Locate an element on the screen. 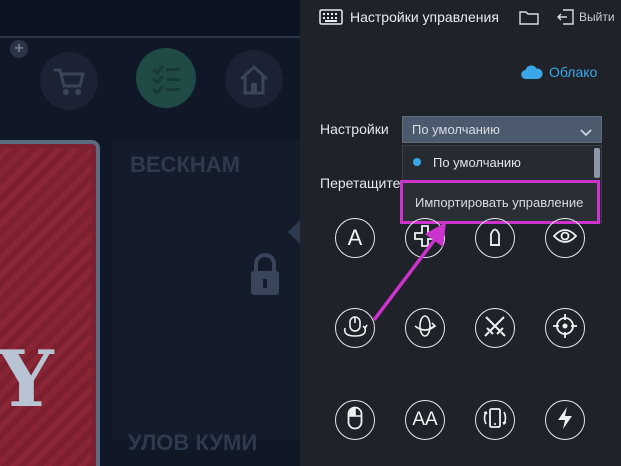  game-arrow-icon is located at coordinates (294, 232).